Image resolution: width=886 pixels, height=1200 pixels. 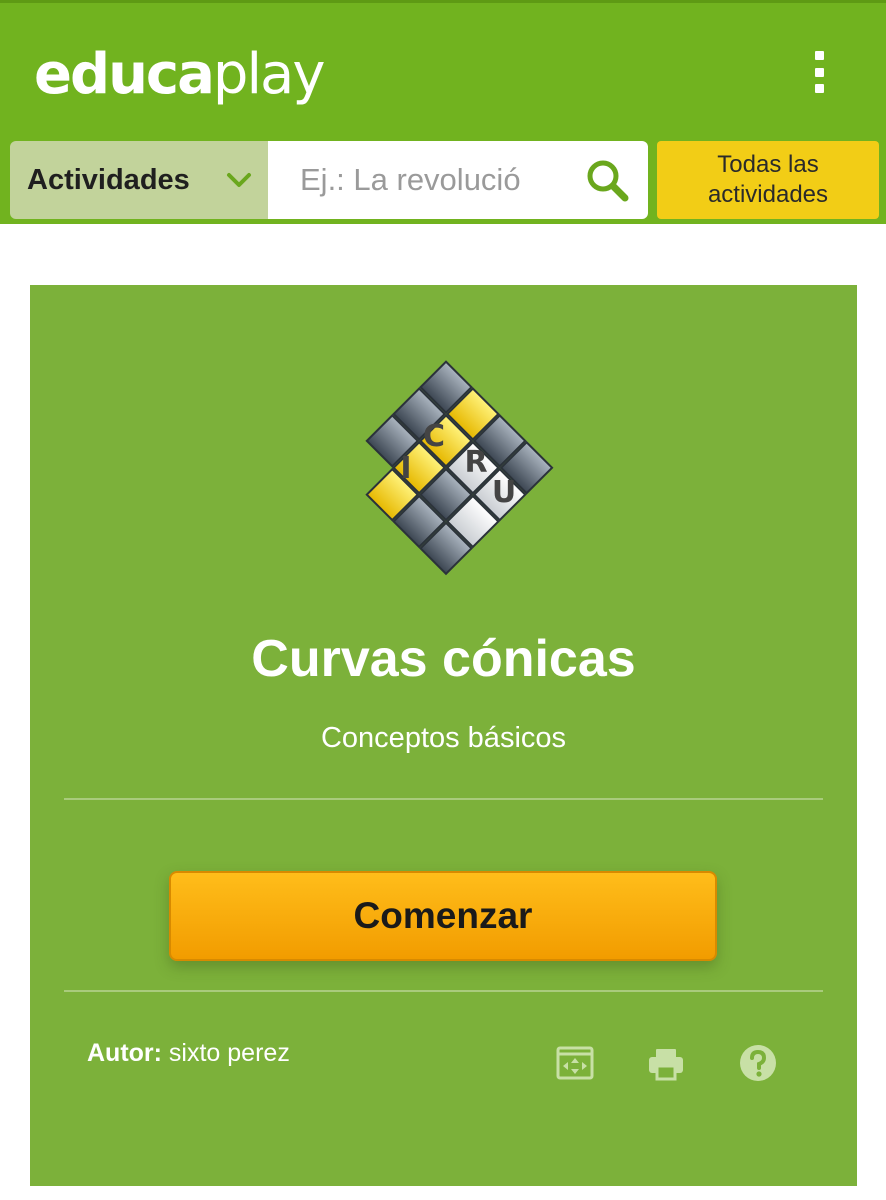 I want to click on category-label: Actividades, so click(x=108, y=179).